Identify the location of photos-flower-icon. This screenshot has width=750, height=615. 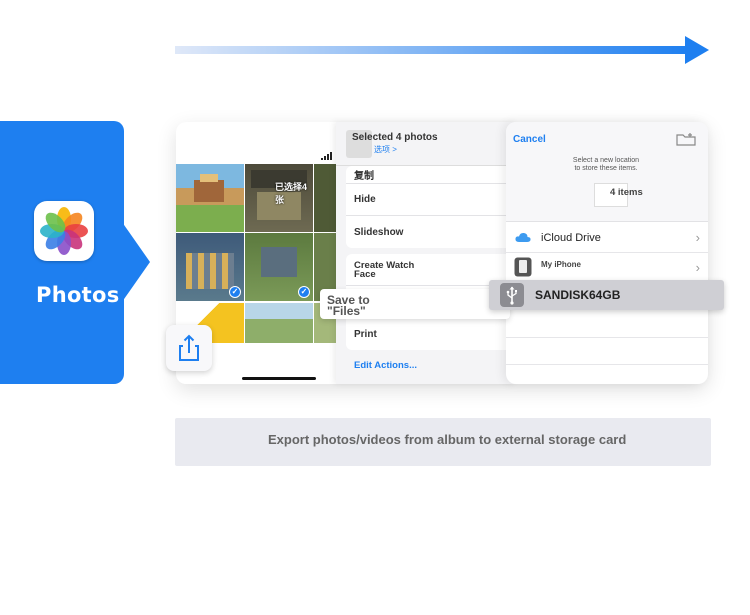
(64, 231).